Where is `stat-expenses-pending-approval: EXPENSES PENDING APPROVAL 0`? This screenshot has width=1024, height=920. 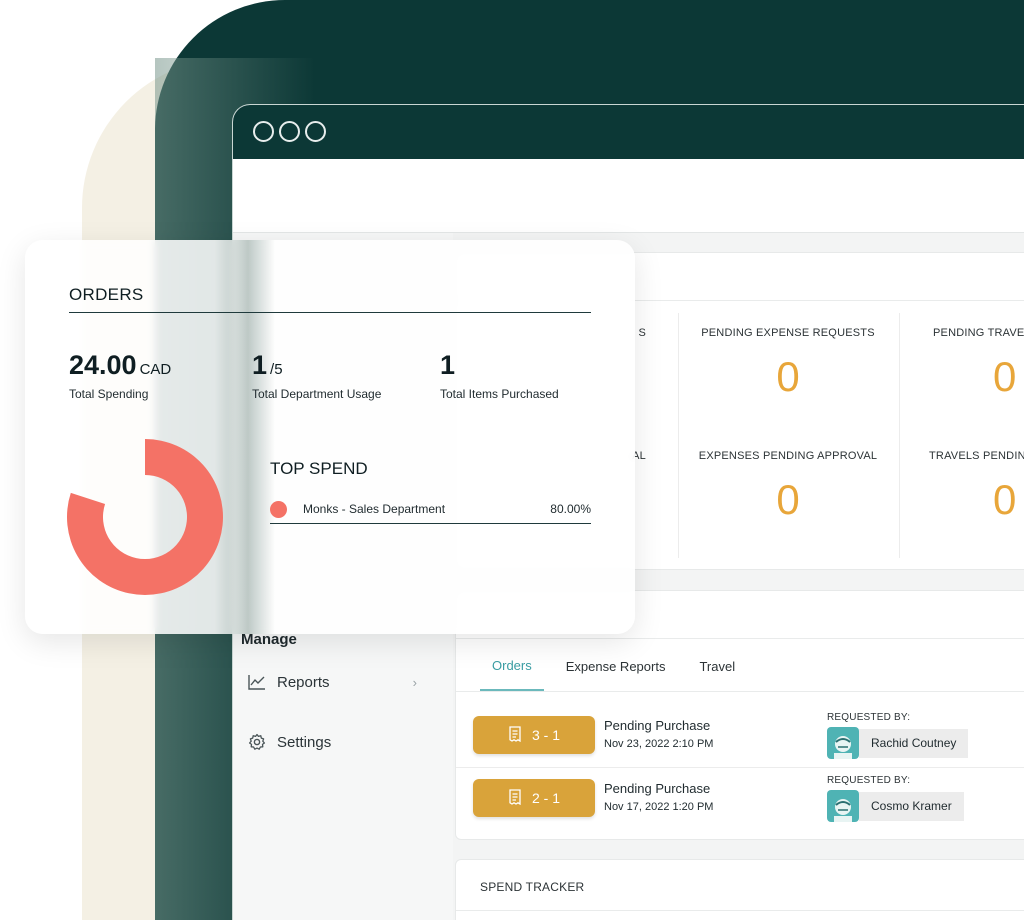 stat-expenses-pending-approval: EXPENSES PENDING APPROVAL 0 is located at coordinates (788, 487).